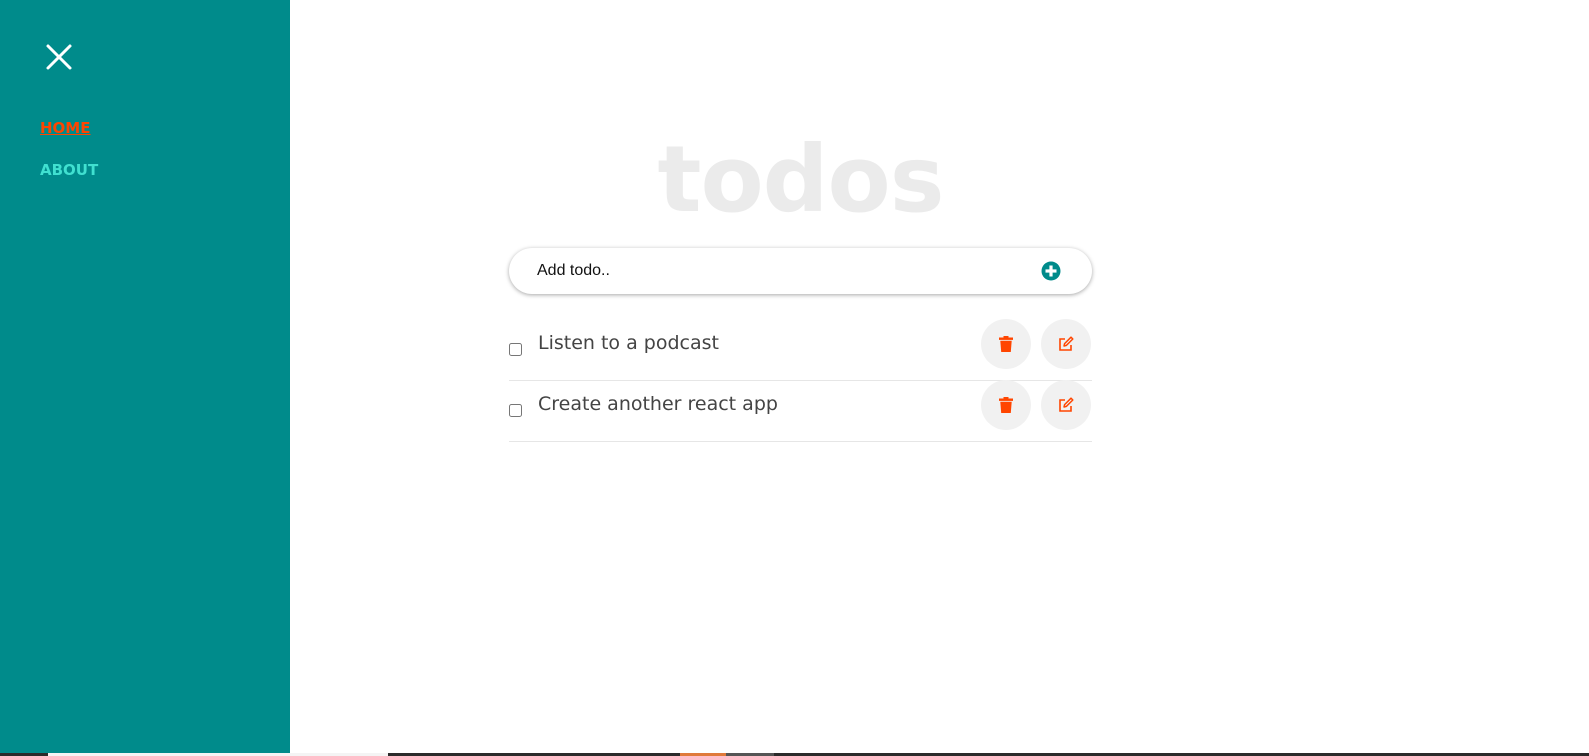 The width and height of the screenshot is (1589, 756). What do you see at coordinates (800, 179) in the screenshot?
I see `page-title: todos` at bounding box center [800, 179].